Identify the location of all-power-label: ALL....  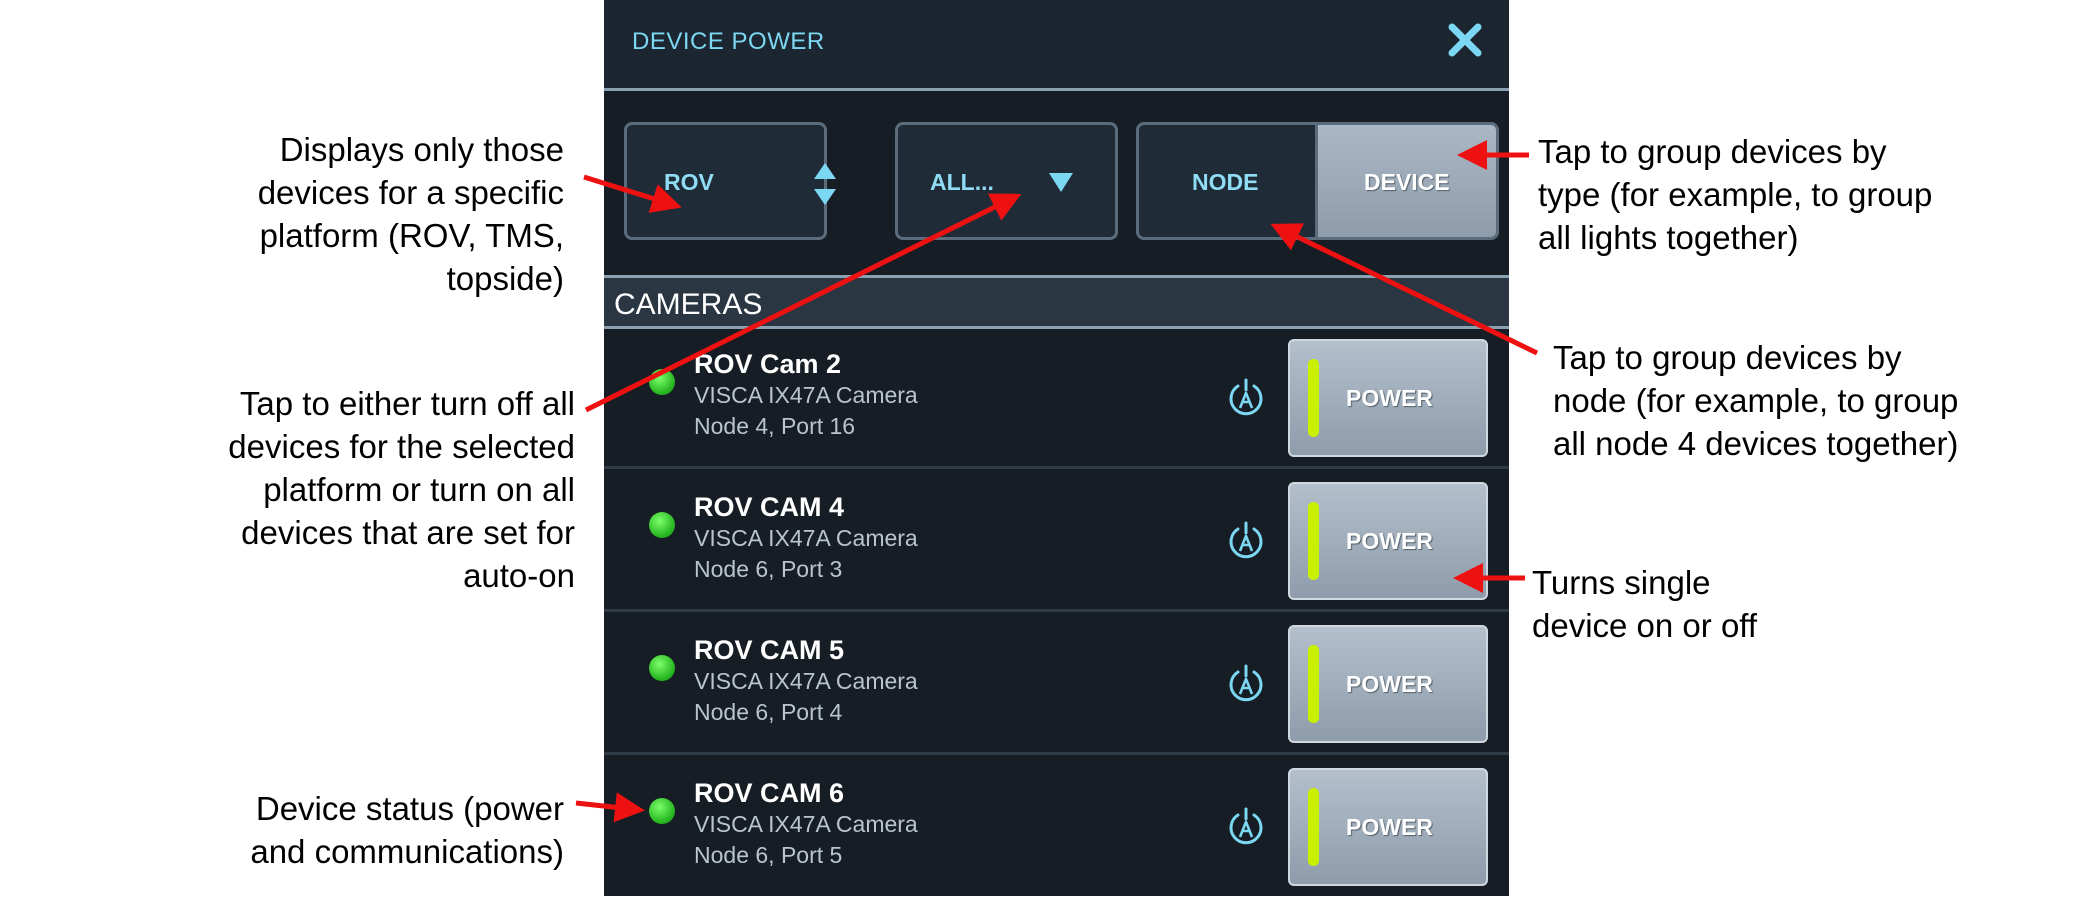
(962, 182).